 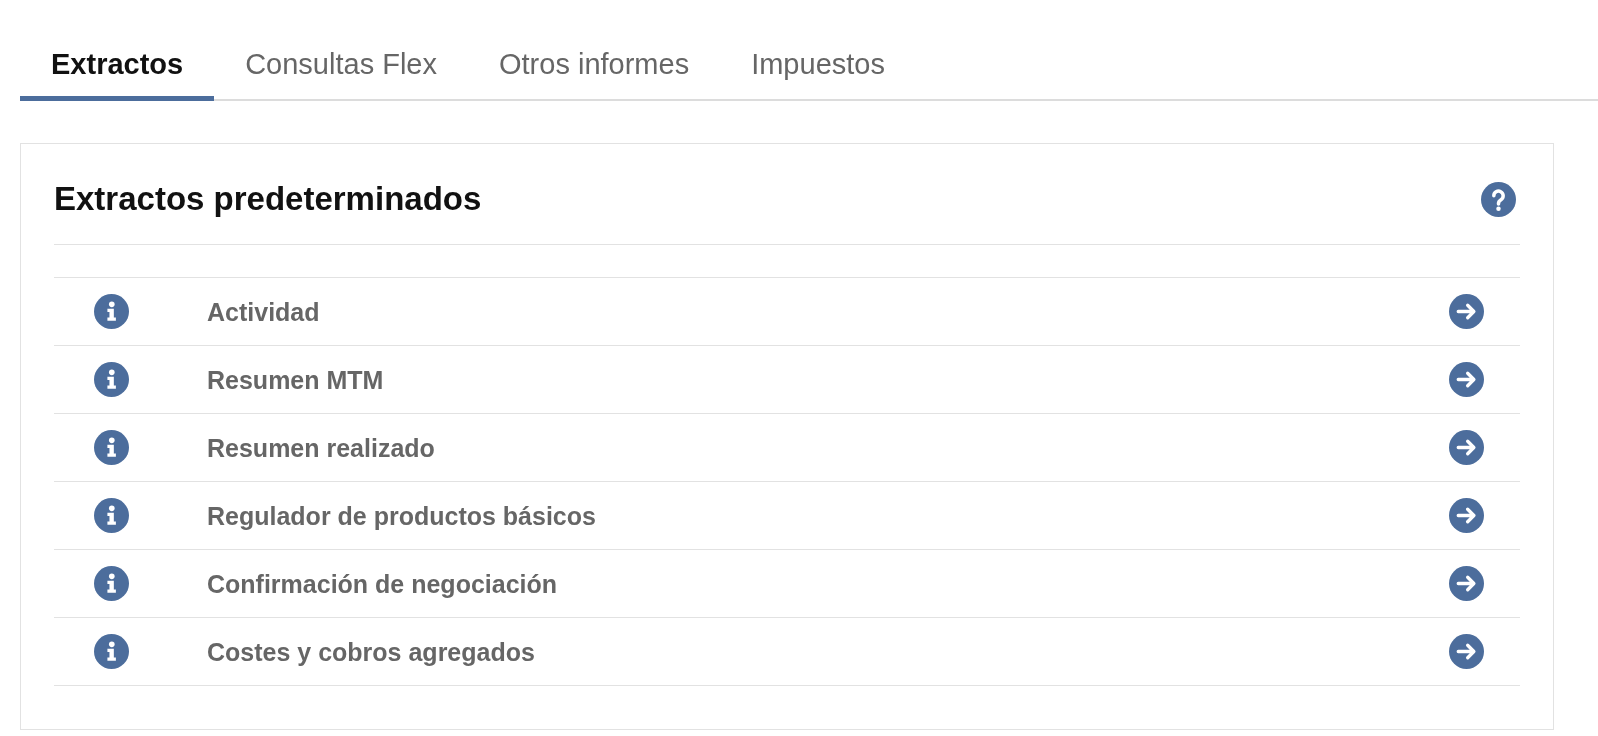 I want to click on statement-name: Regulador de productos básicos, so click(x=828, y=515).